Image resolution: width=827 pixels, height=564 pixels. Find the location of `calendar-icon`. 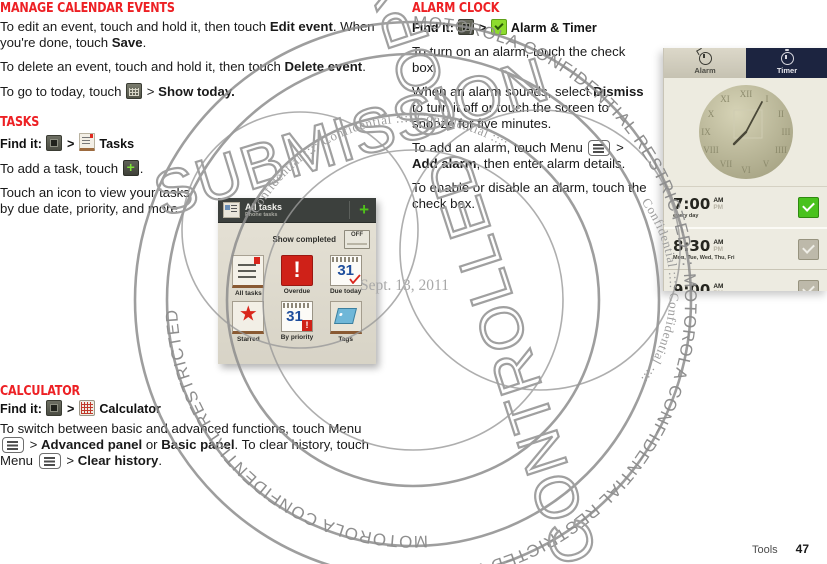

calendar-icon is located at coordinates (134, 91).